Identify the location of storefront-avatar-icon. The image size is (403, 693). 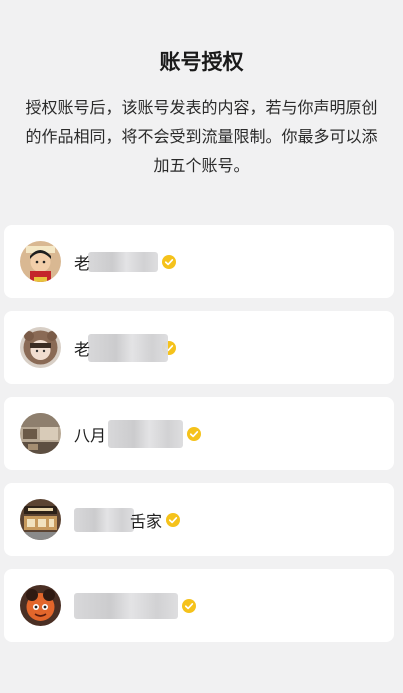
(40, 519).